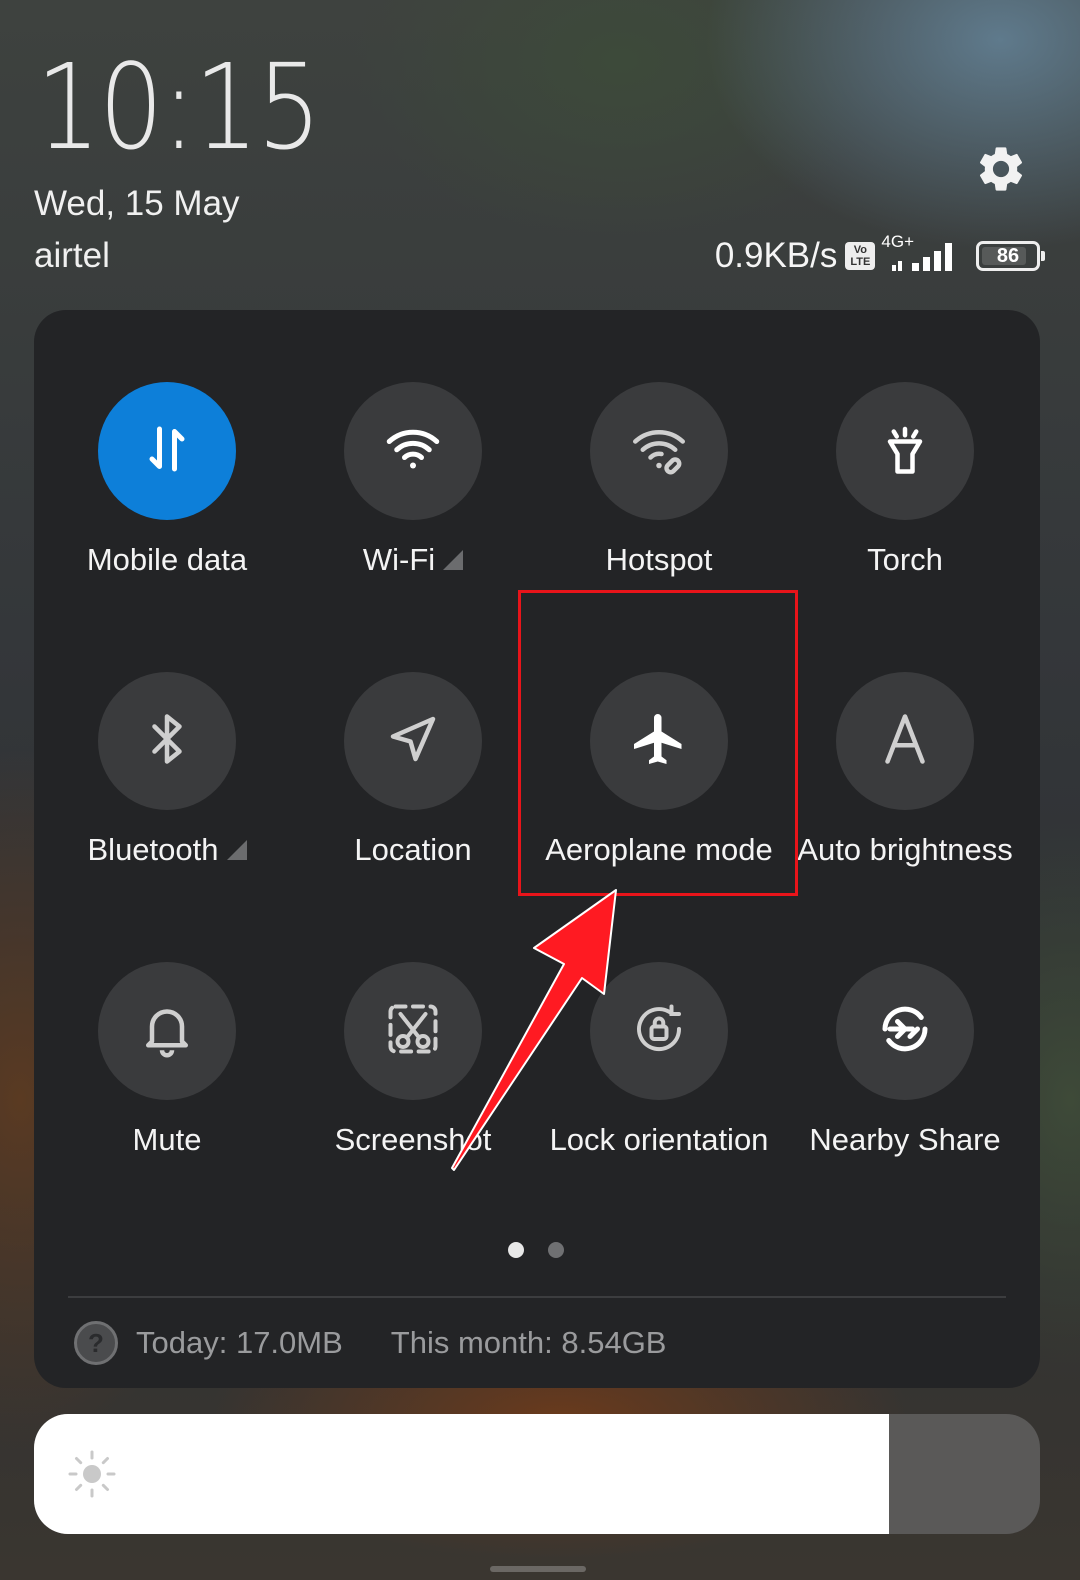 This screenshot has width=1080, height=1580. Describe the element at coordinates (537, 1297) in the screenshot. I see `panel-divider` at that location.